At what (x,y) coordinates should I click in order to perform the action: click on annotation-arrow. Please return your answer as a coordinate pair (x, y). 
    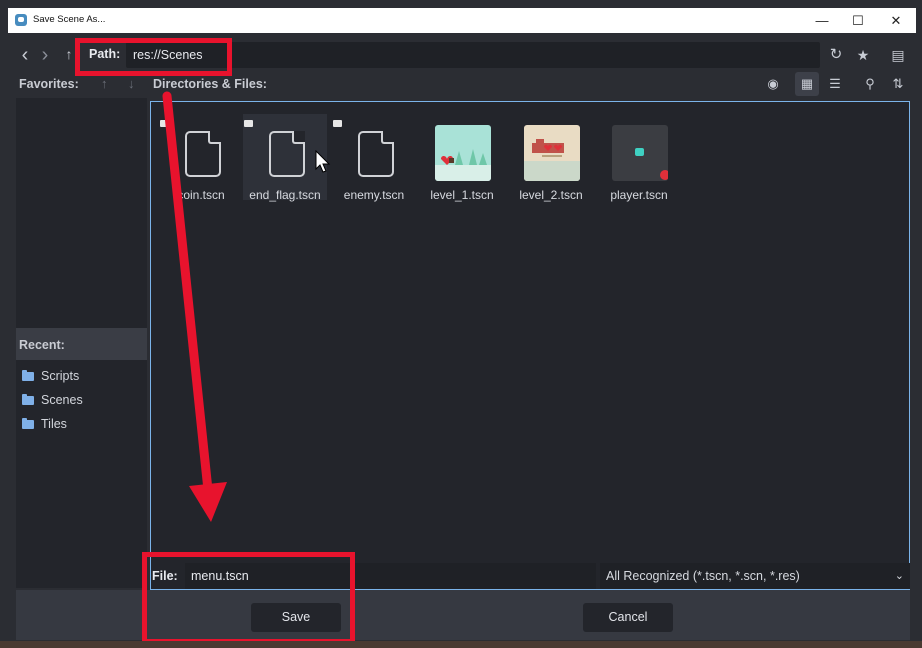
    Looking at the image, I should click on (194, 306).